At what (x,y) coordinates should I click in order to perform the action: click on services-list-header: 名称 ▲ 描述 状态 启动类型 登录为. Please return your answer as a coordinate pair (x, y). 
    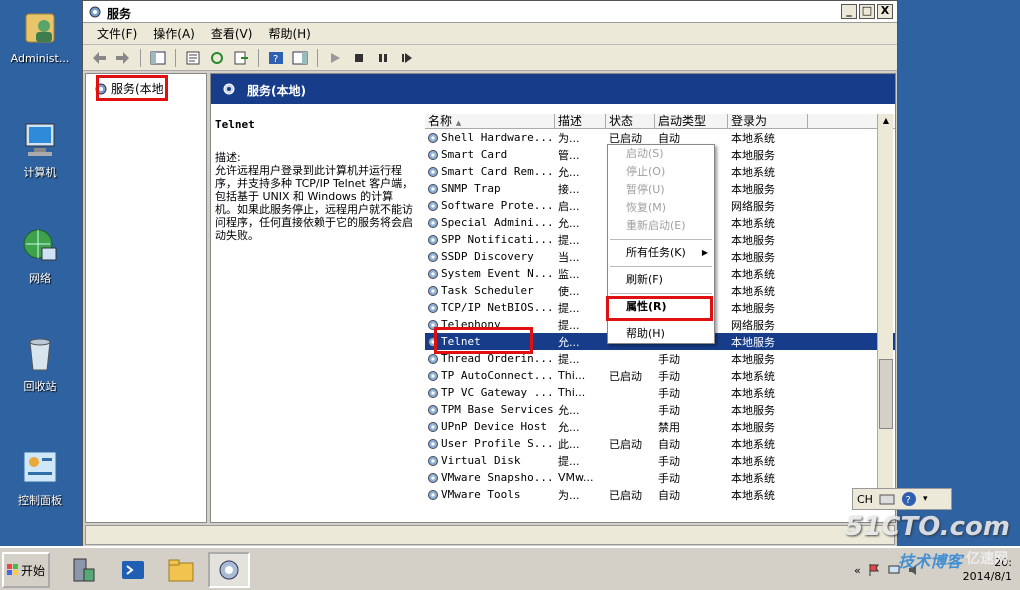
    Looking at the image, I should click on (660, 121).